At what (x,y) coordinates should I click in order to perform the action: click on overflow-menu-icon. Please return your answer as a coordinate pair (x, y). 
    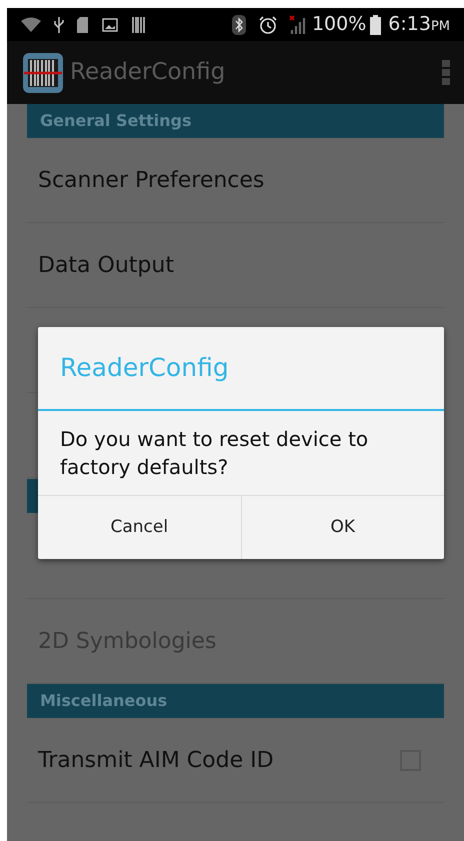
    Looking at the image, I should click on (446, 73).